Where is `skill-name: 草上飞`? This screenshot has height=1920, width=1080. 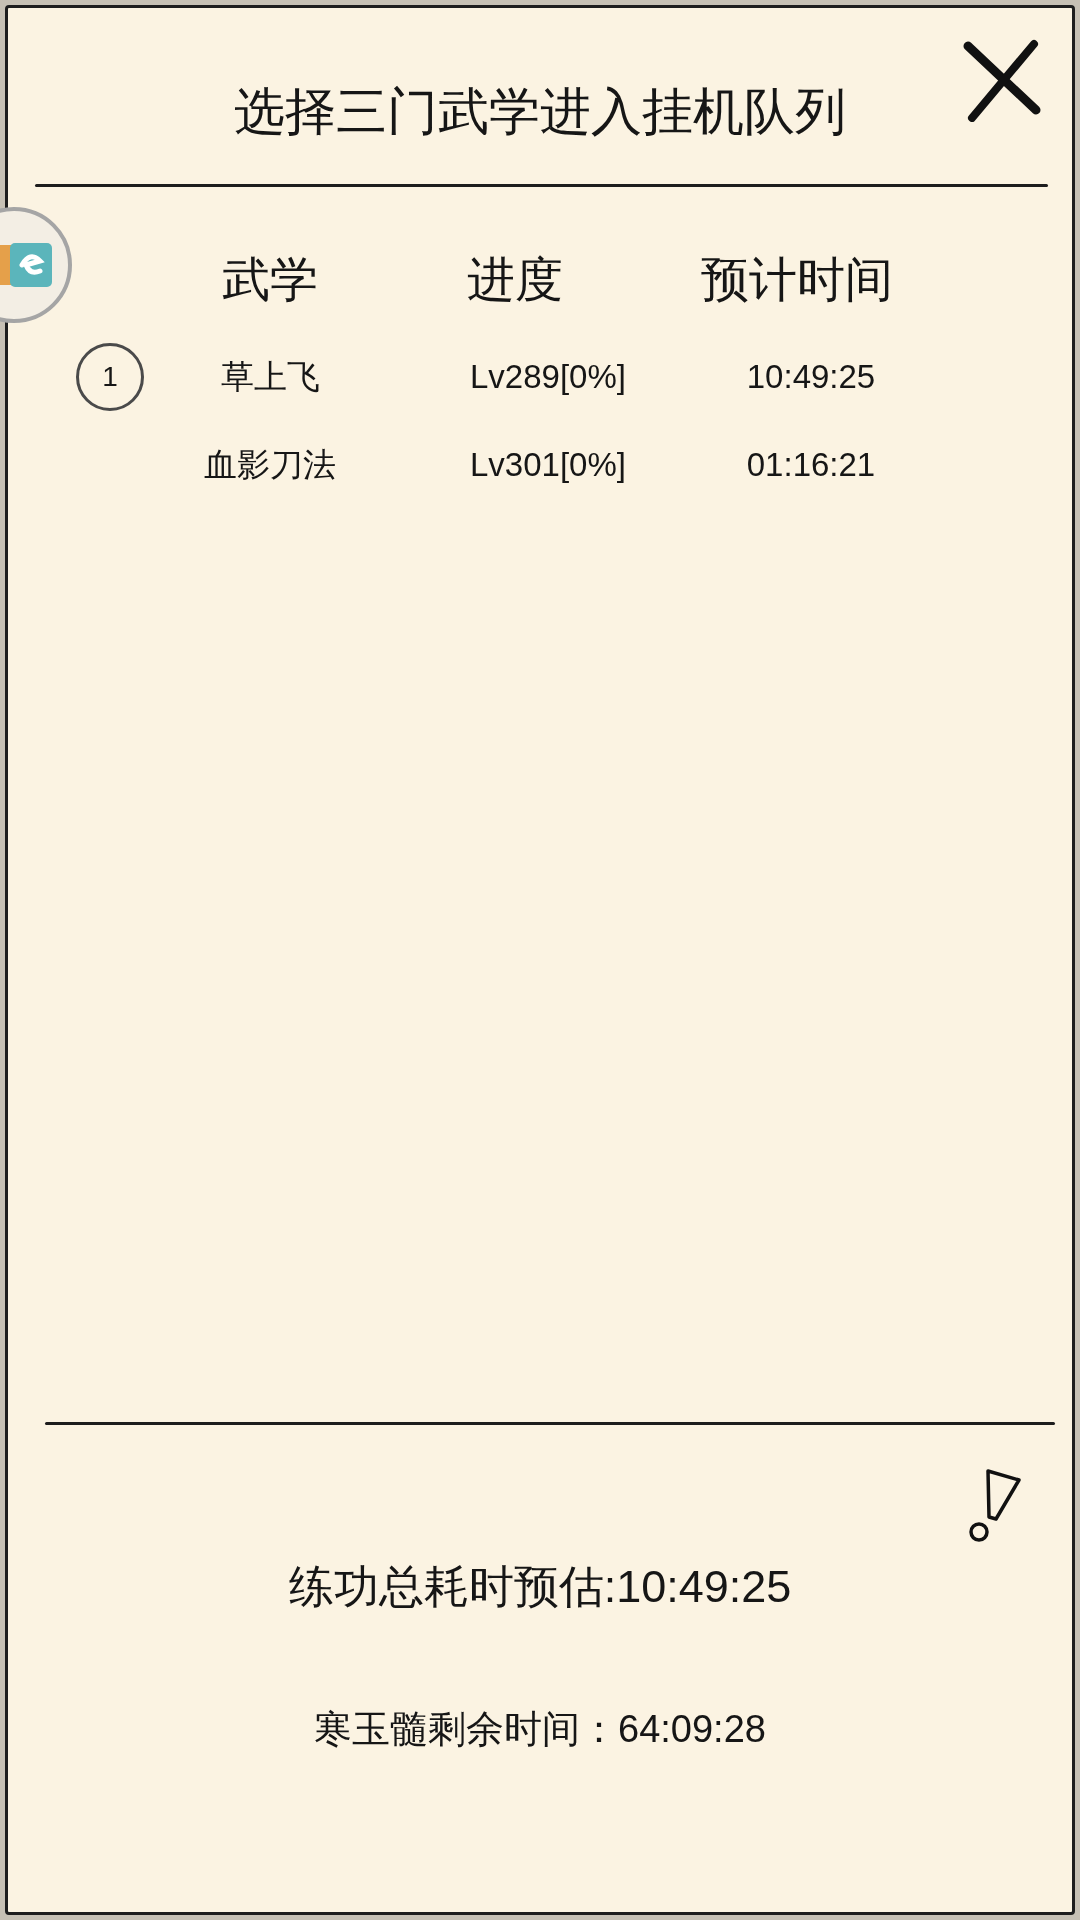 skill-name: 草上飞 is located at coordinates (270, 377).